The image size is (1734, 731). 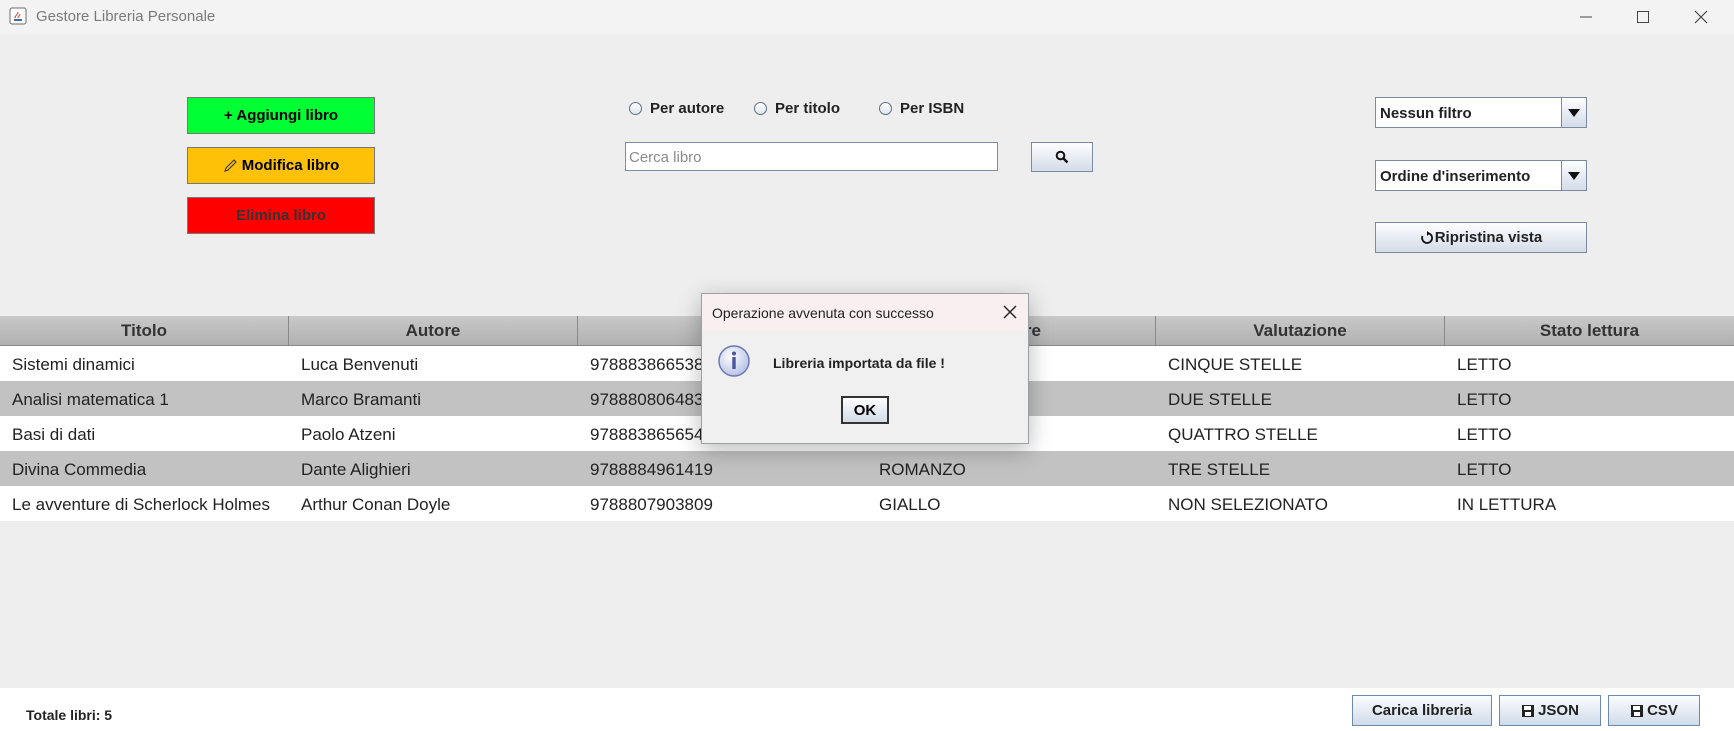 What do you see at coordinates (54, 434) in the screenshot?
I see `cell-title: Basi di dati` at bounding box center [54, 434].